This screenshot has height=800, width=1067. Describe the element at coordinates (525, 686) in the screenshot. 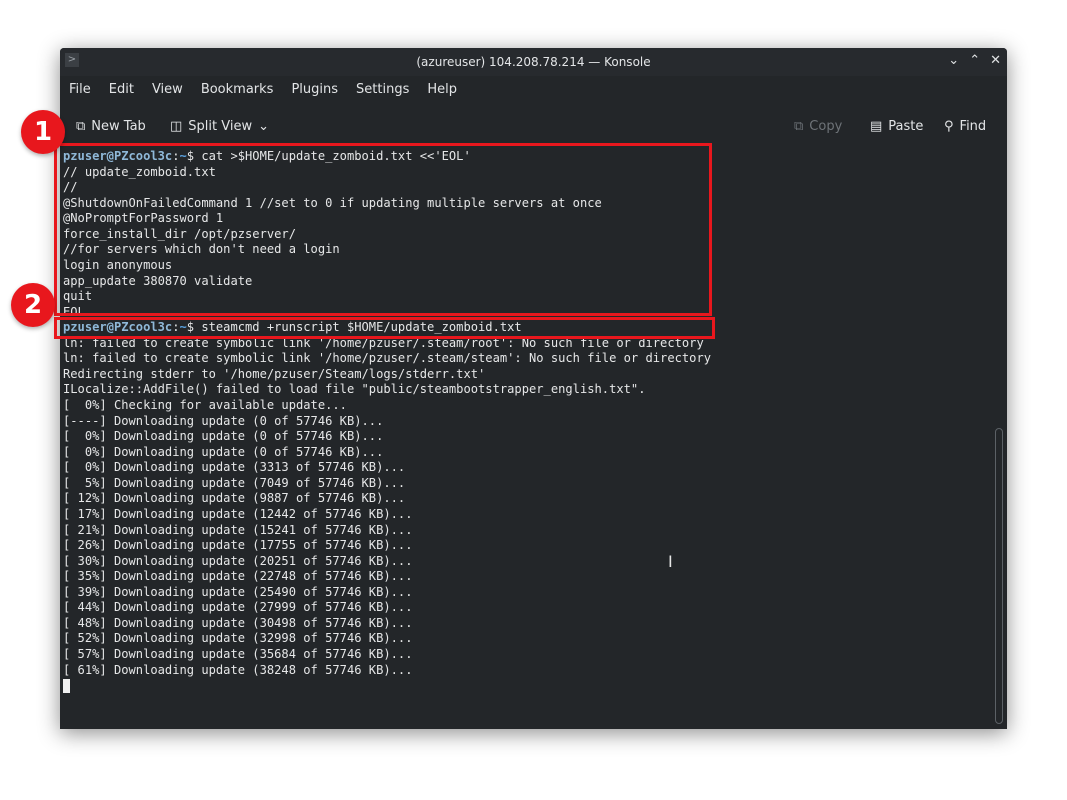

I see `terminal-line` at that location.